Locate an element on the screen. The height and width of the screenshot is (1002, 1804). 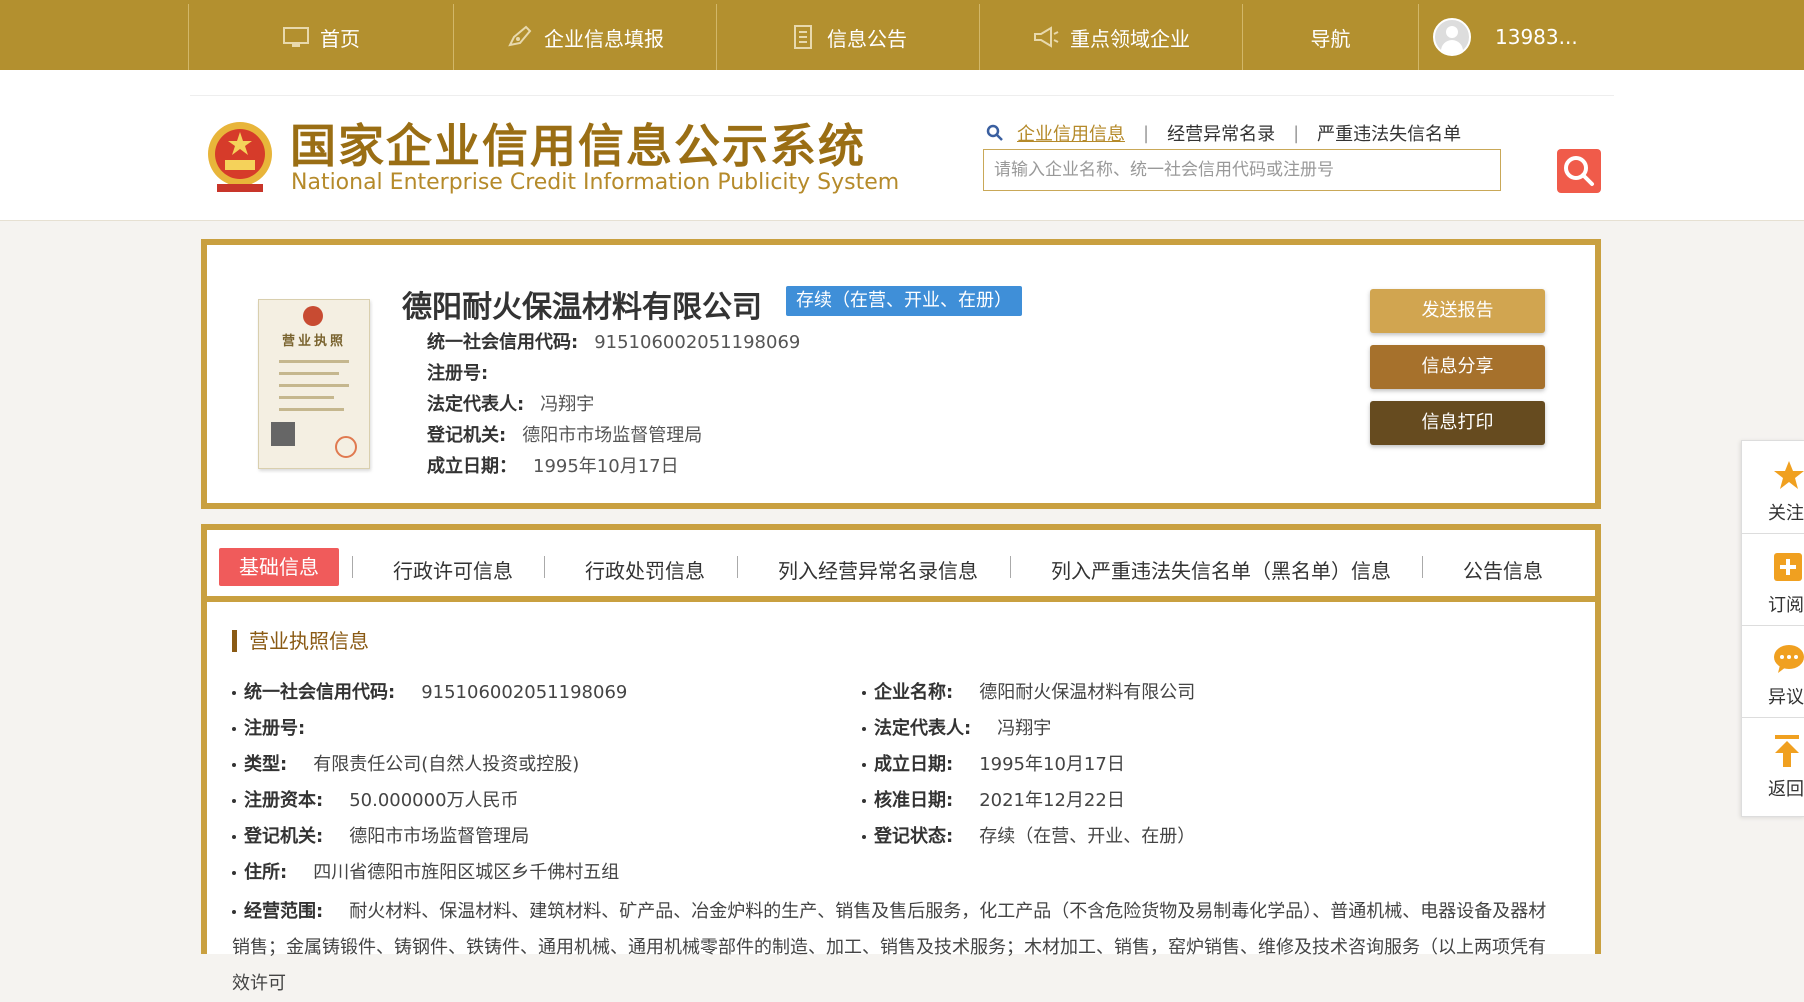
link-blacklist: 严重违法失信名单 is located at coordinates (1389, 133).